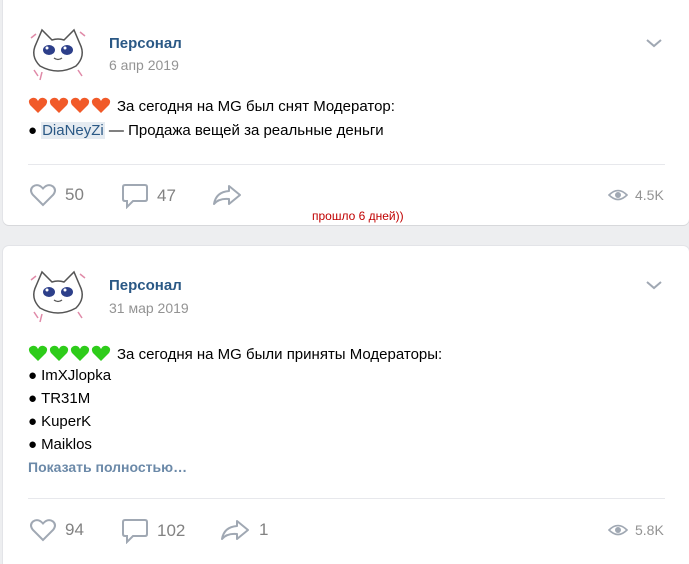  What do you see at coordinates (76, 375) in the screenshot?
I see `list-item-text: ImXJlopka` at bounding box center [76, 375].